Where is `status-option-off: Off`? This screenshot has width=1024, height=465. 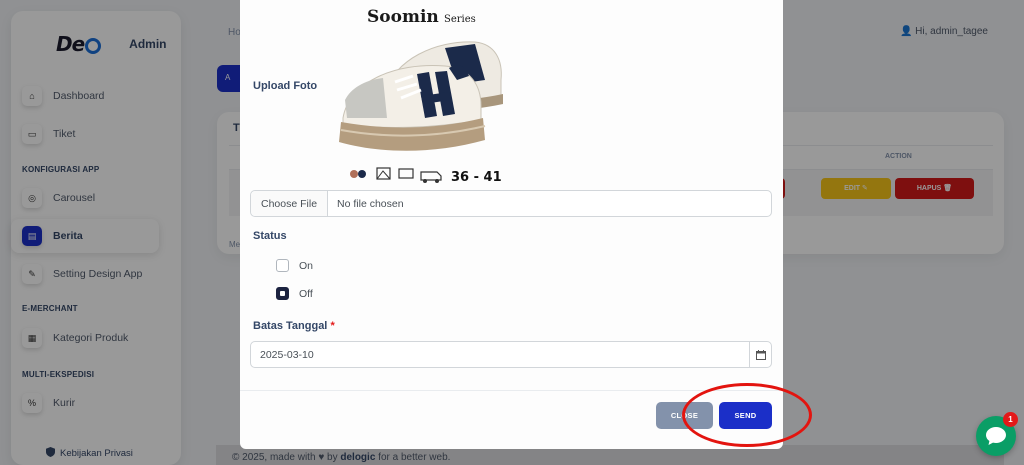 status-option-off: Off is located at coordinates (294, 293).